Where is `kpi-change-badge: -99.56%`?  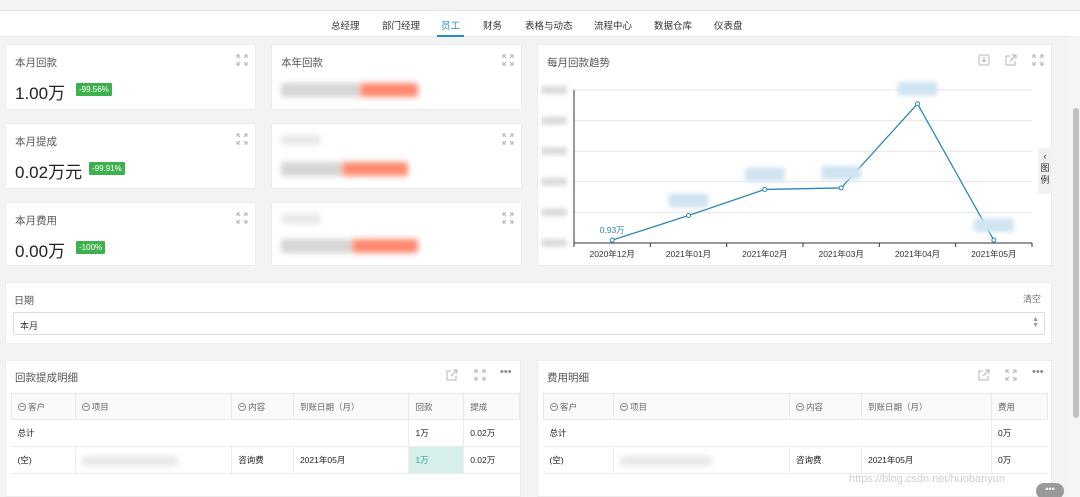
kpi-change-badge: -99.56% is located at coordinates (94, 89).